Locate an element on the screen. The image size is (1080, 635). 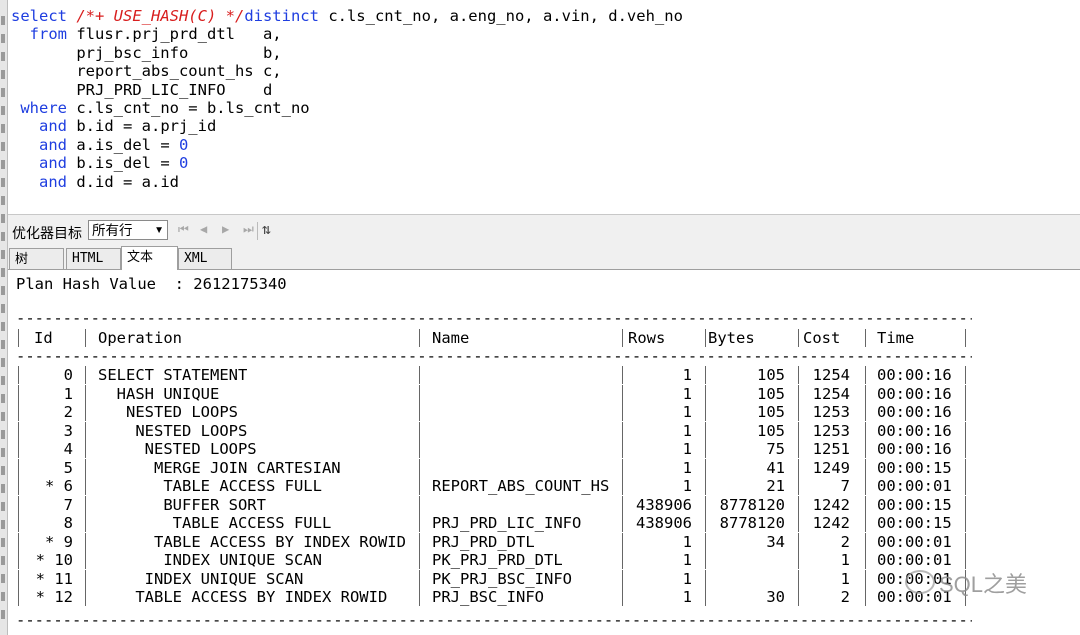
first-page-icon: ⏮ is located at coordinates (183, 229).